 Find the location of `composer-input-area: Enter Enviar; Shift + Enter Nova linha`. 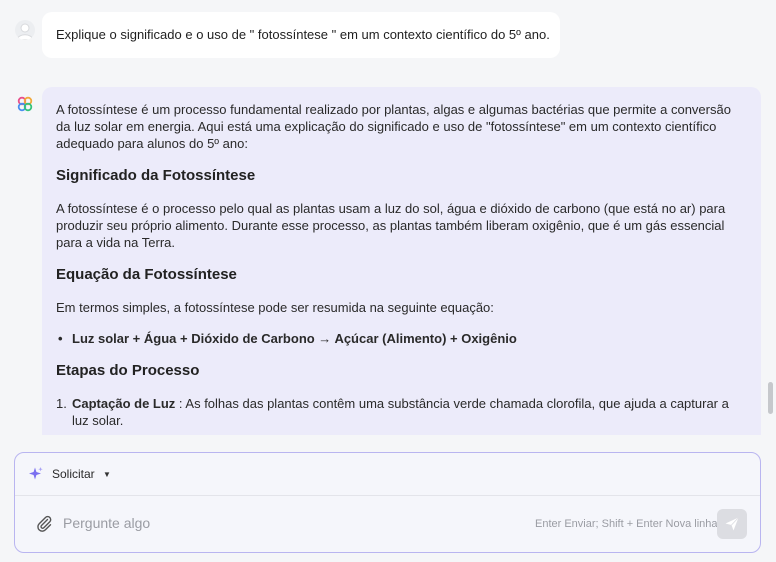

composer-input-area: Enter Enviar; Shift + Enter Nova linha is located at coordinates (387, 524).